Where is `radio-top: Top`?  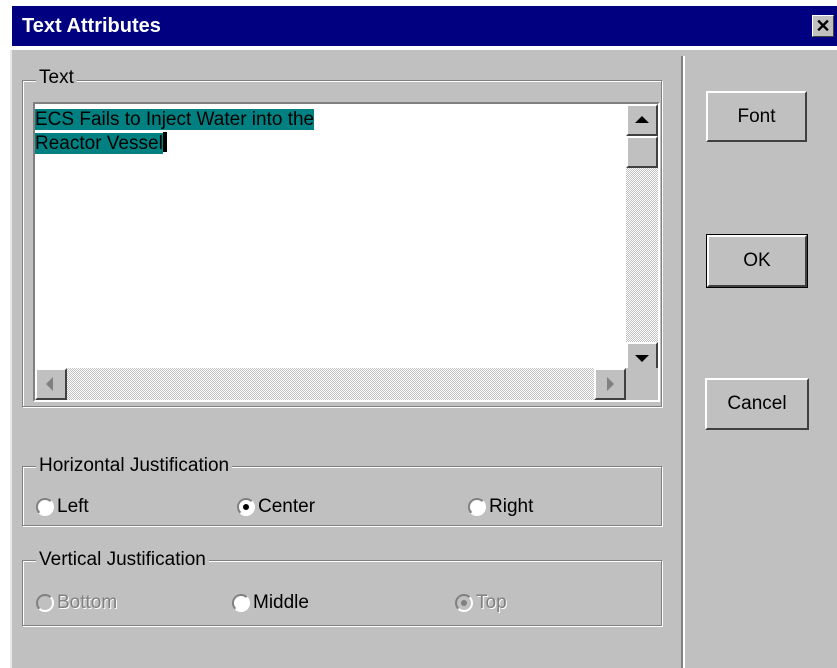
radio-top: Top is located at coordinates (481, 603).